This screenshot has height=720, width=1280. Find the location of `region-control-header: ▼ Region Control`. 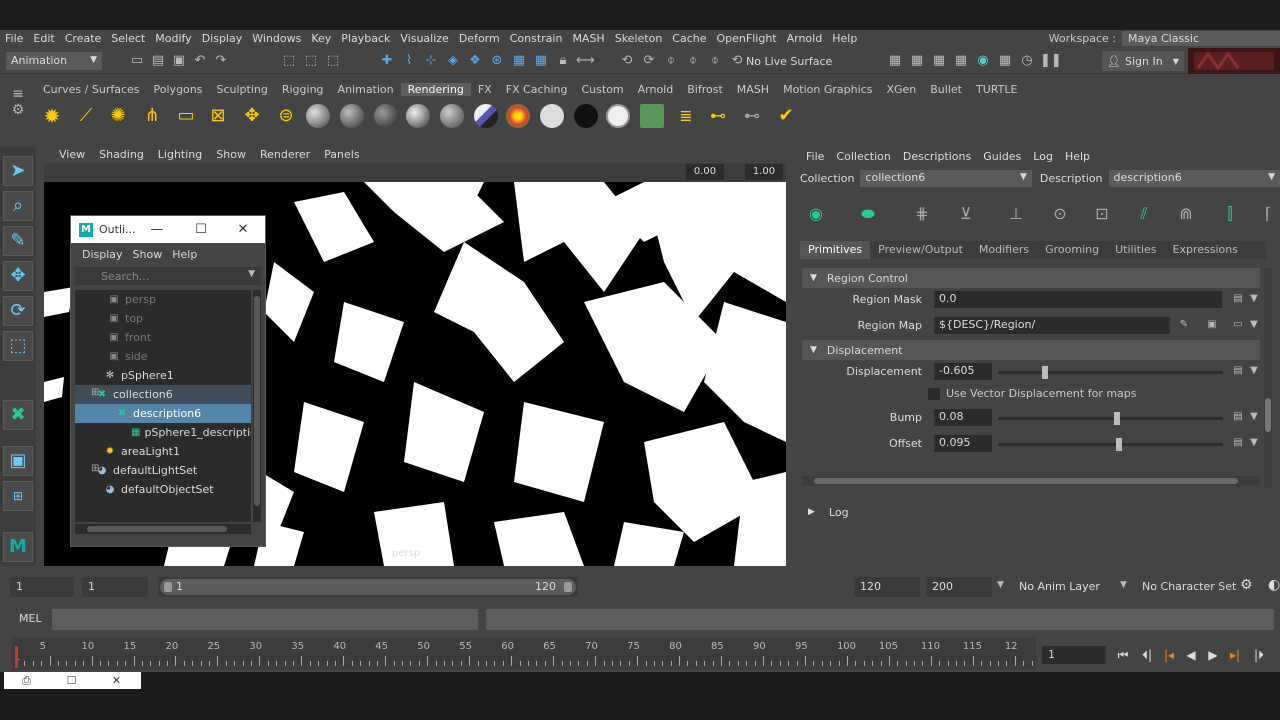

region-control-header: ▼ Region Control is located at coordinates (1031, 278).